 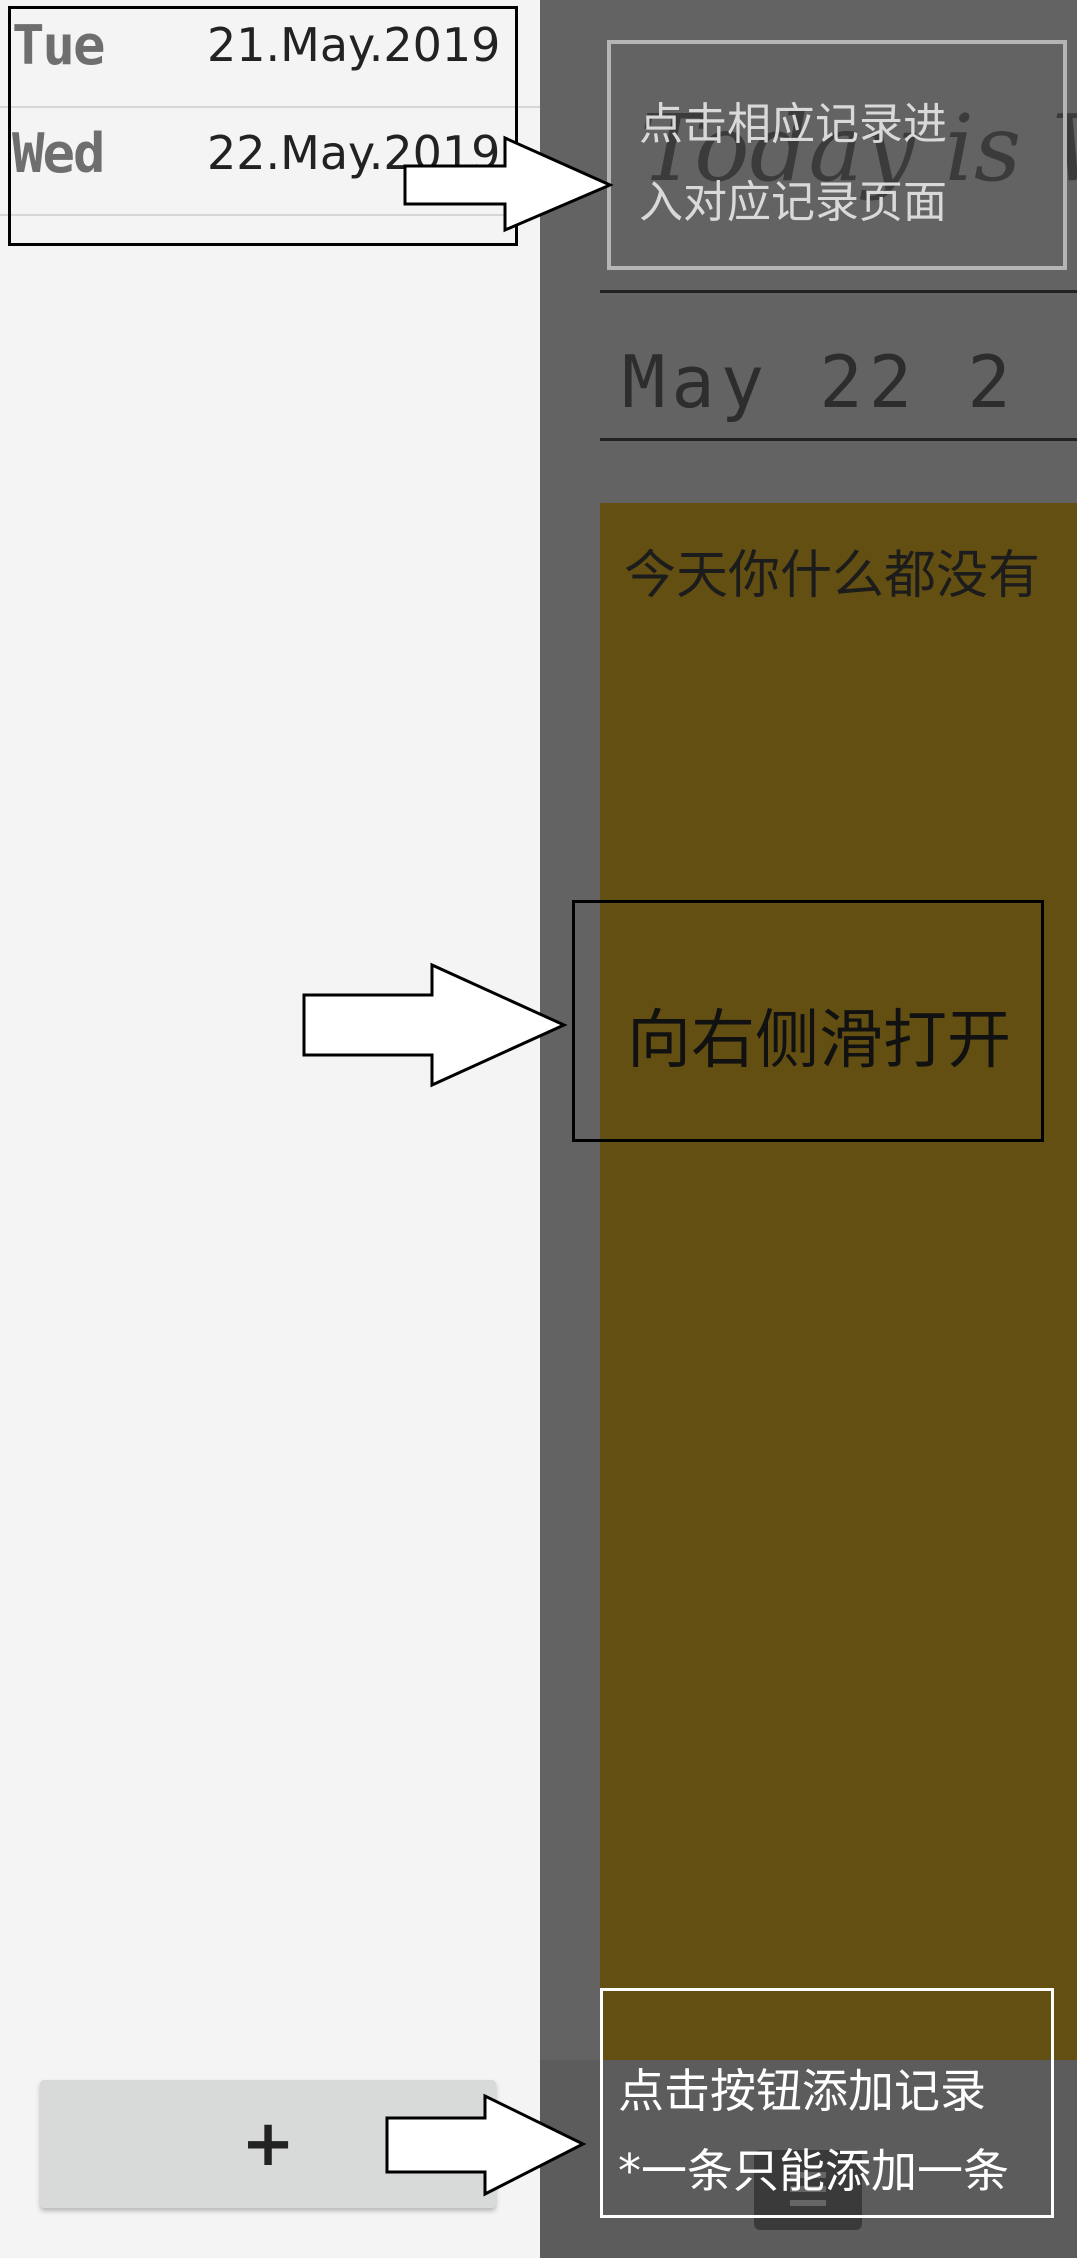 I want to click on annotation-text: 点击相应记录进, so click(x=793, y=124).